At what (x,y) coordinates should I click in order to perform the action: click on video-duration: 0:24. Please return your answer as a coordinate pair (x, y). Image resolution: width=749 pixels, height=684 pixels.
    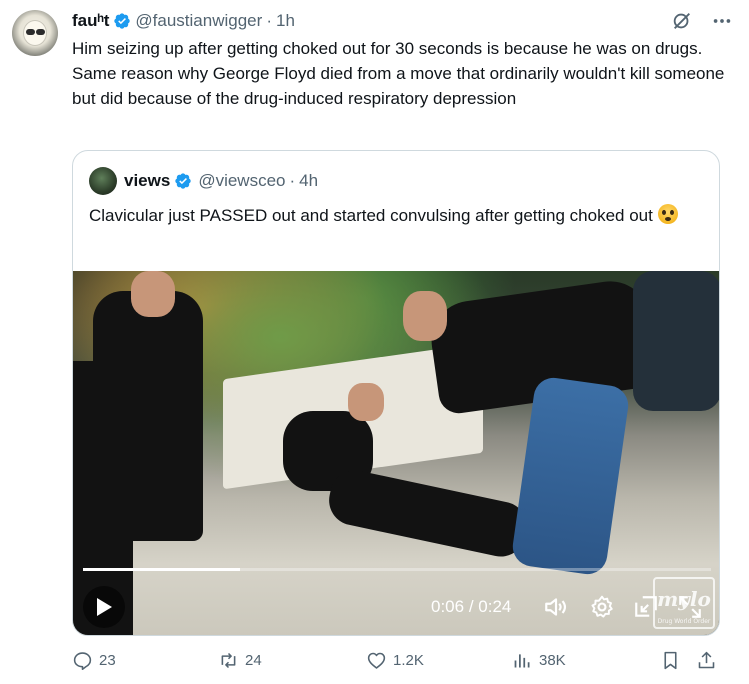
    Looking at the image, I should click on (495, 606).